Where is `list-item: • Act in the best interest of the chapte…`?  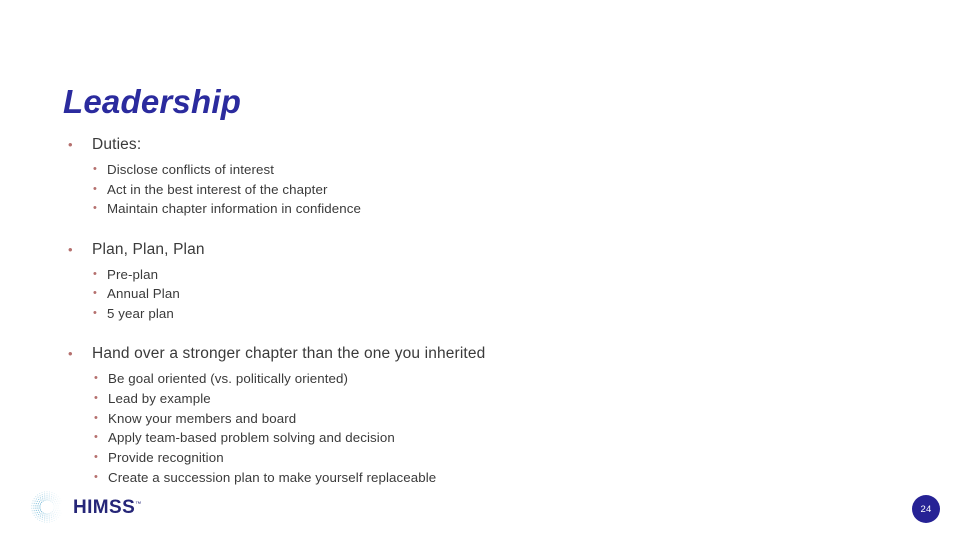 list-item: • Act in the best interest of the chapte… is located at coordinates (526, 190).